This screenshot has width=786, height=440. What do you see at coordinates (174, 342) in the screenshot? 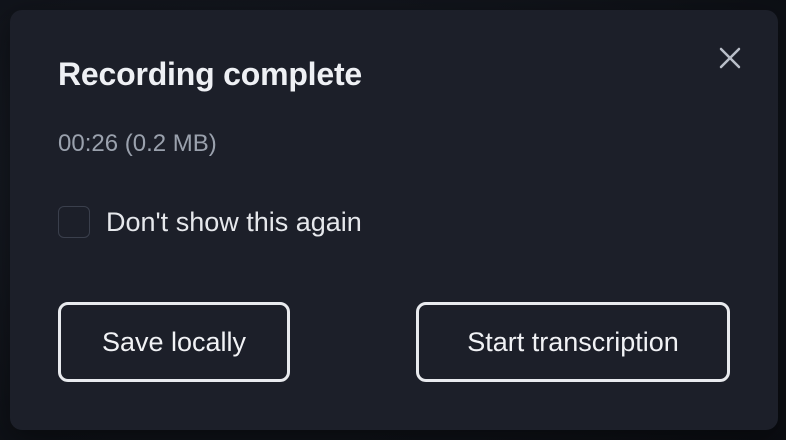
I see `save-locally-button: Save locally` at bounding box center [174, 342].